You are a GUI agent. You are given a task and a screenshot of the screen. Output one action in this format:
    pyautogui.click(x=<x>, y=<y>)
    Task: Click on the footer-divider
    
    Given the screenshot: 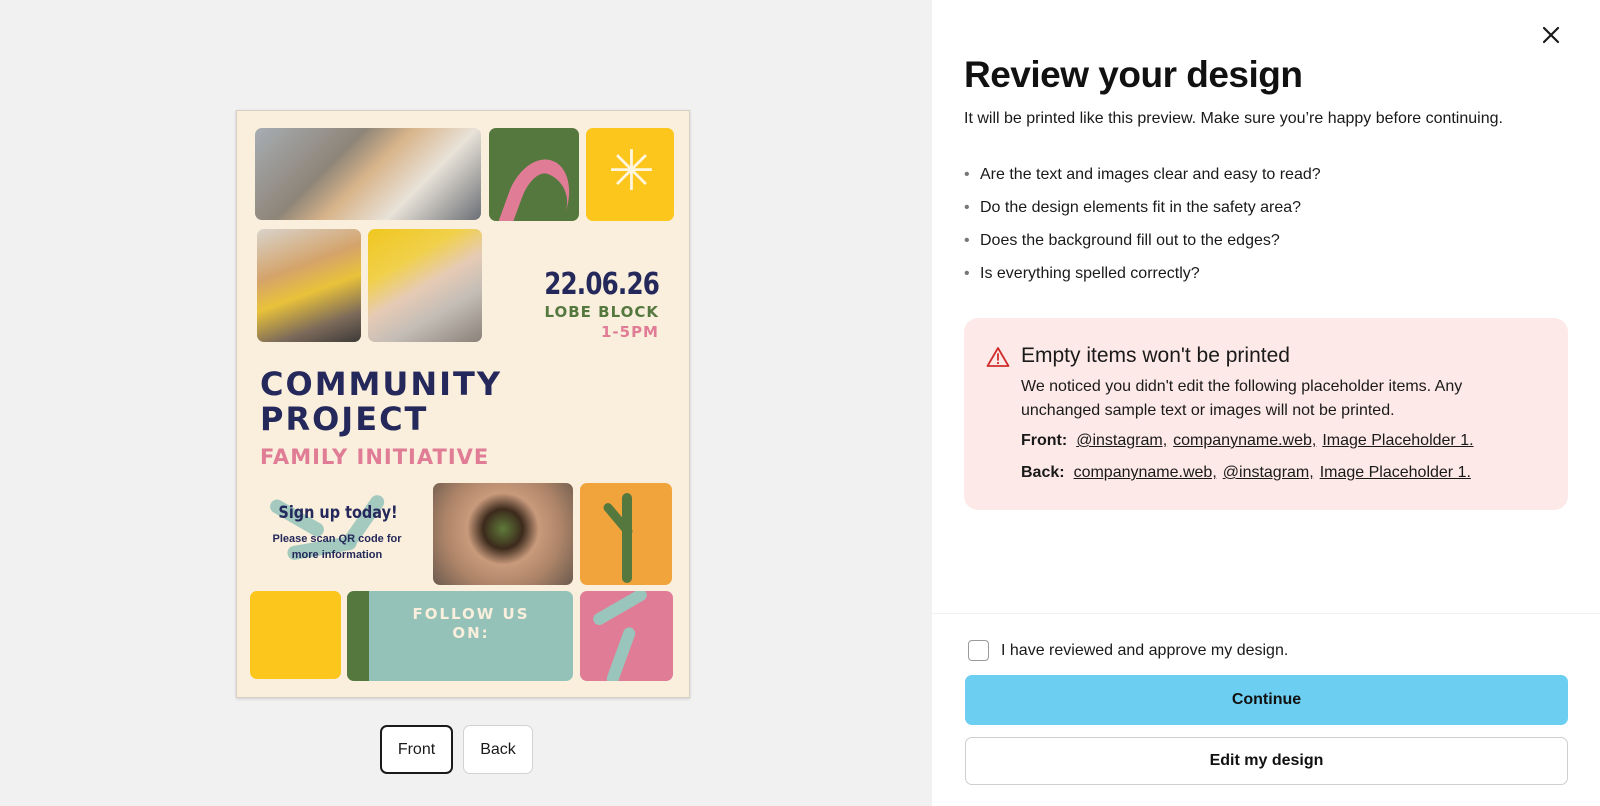 What is the action you would take?
    pyautogui.click(x=1266, y=613)
    